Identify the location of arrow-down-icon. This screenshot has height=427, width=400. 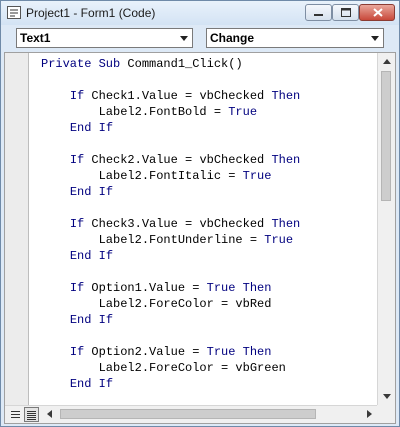
(387, 396).